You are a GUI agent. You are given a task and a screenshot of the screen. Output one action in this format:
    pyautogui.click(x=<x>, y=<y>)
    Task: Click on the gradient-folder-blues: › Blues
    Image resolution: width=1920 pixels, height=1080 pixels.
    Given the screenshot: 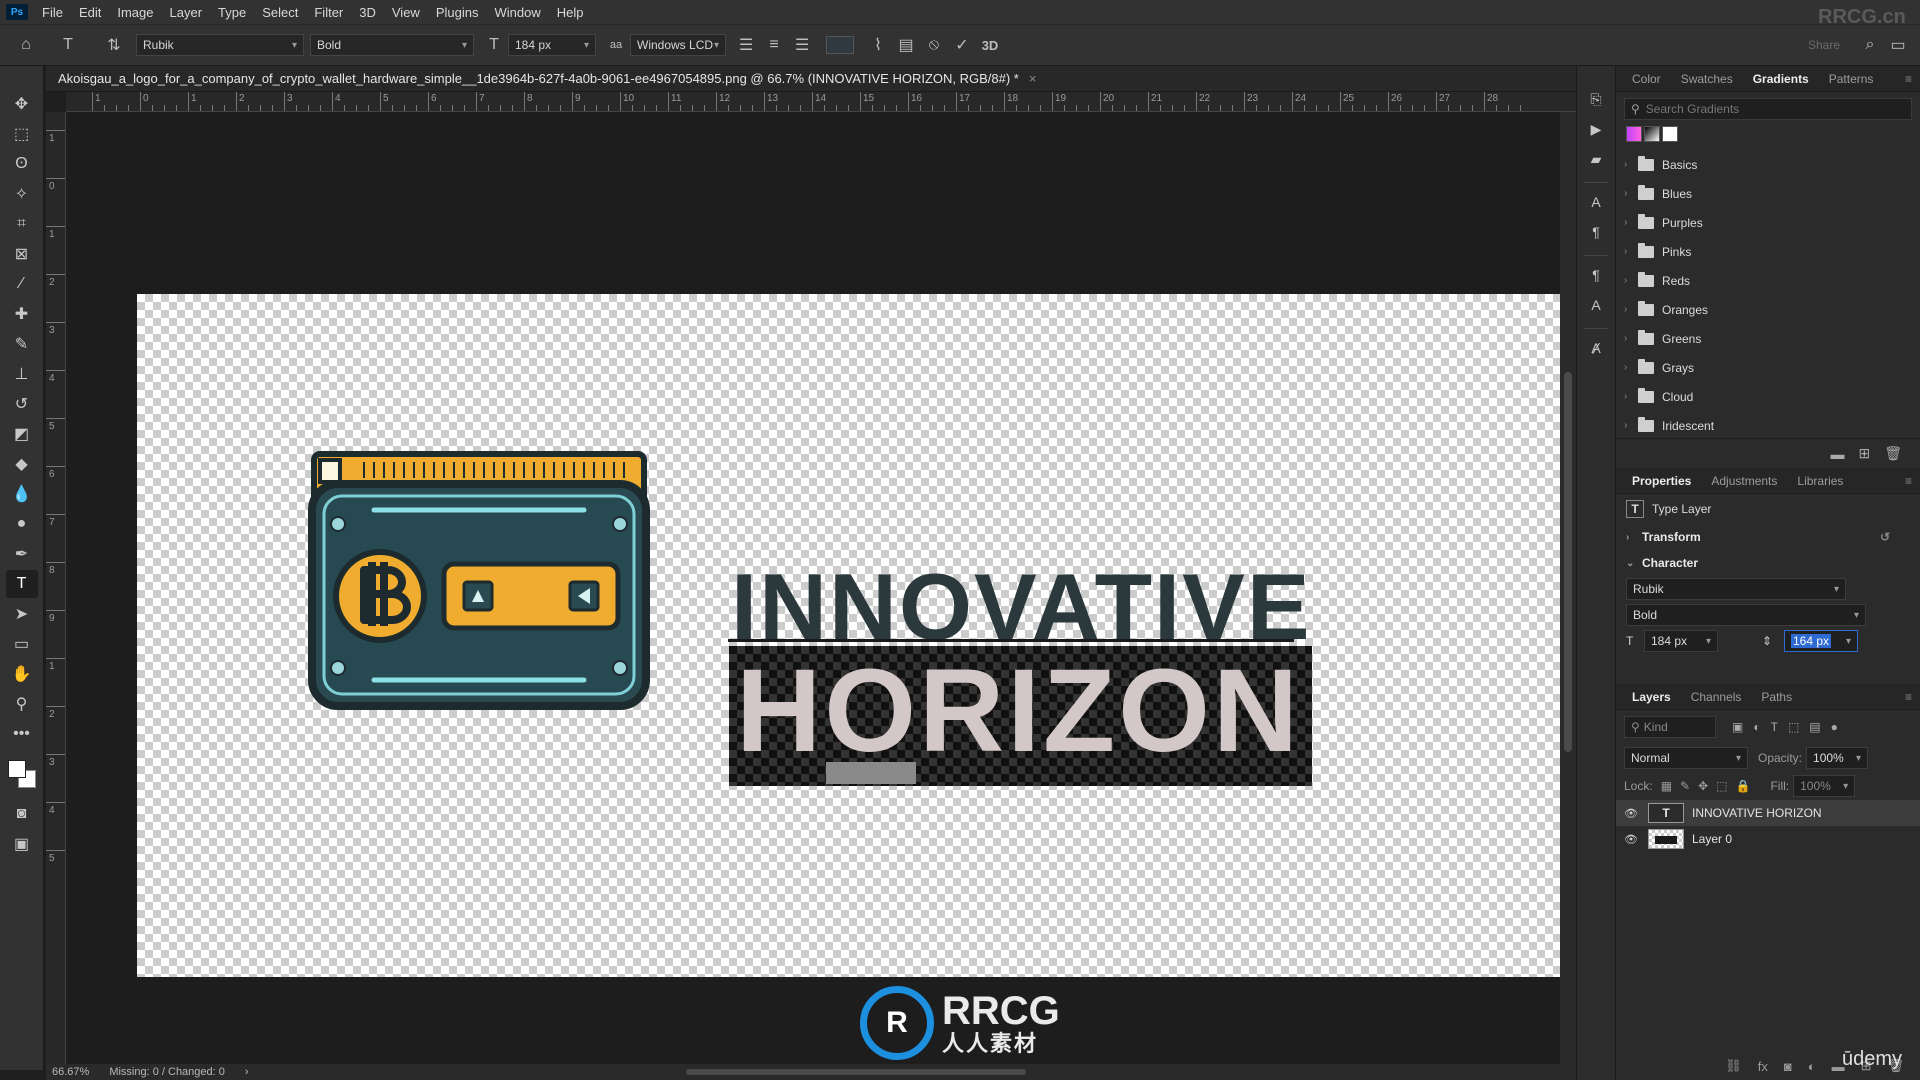 What is the action you would take?
    pyautogui.click(x=1768, y=193)
    